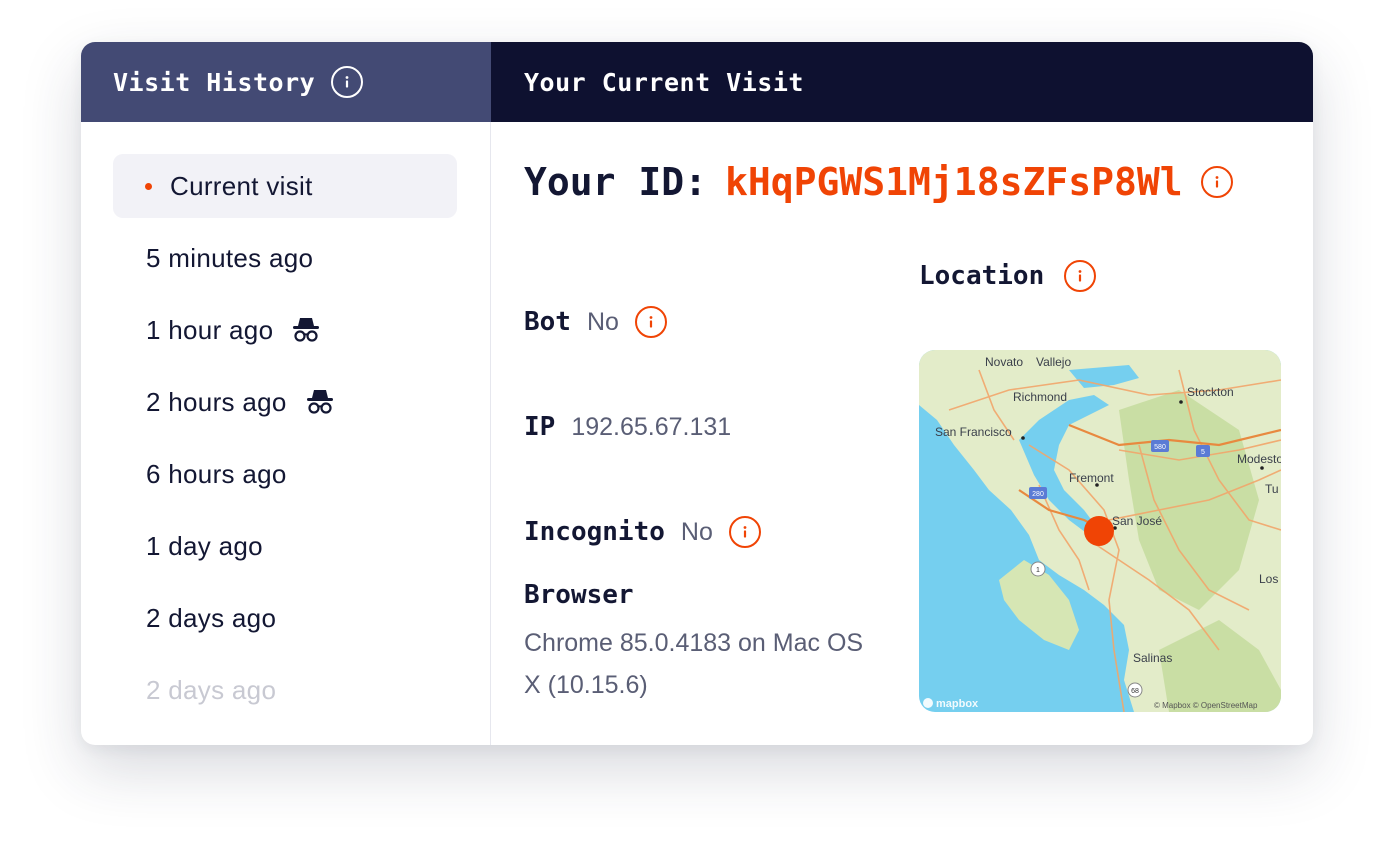  I want to click on place-label: Novato, so click(1004, 362).